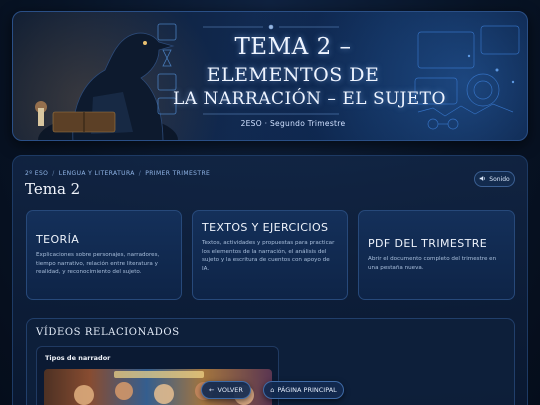 The height and width of the screenshot is (405, 540). I want to click on card-title: TEXTOS Y EJERCICIOS, so click(265, 227).